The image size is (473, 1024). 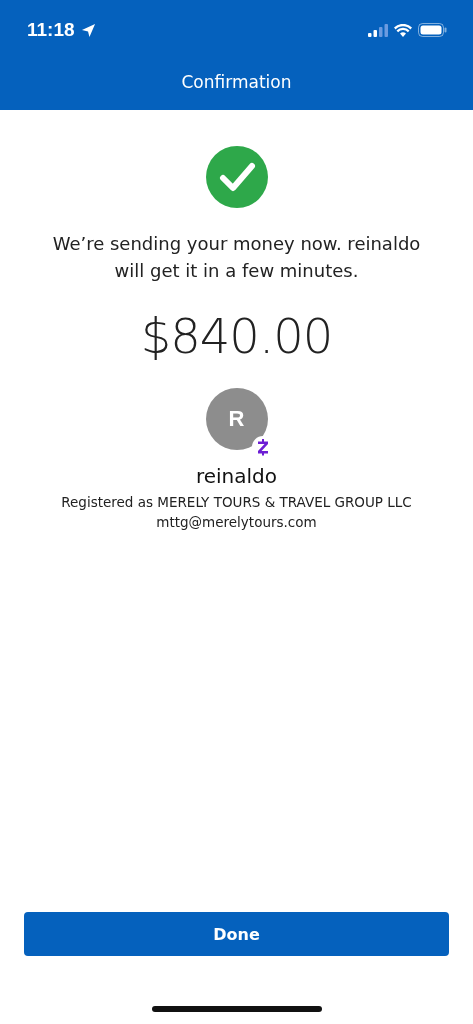 What do you see at coordinates (88, 30) in the screenshot?
I see `location-arrow-icon` at bounding box center [88, 30].